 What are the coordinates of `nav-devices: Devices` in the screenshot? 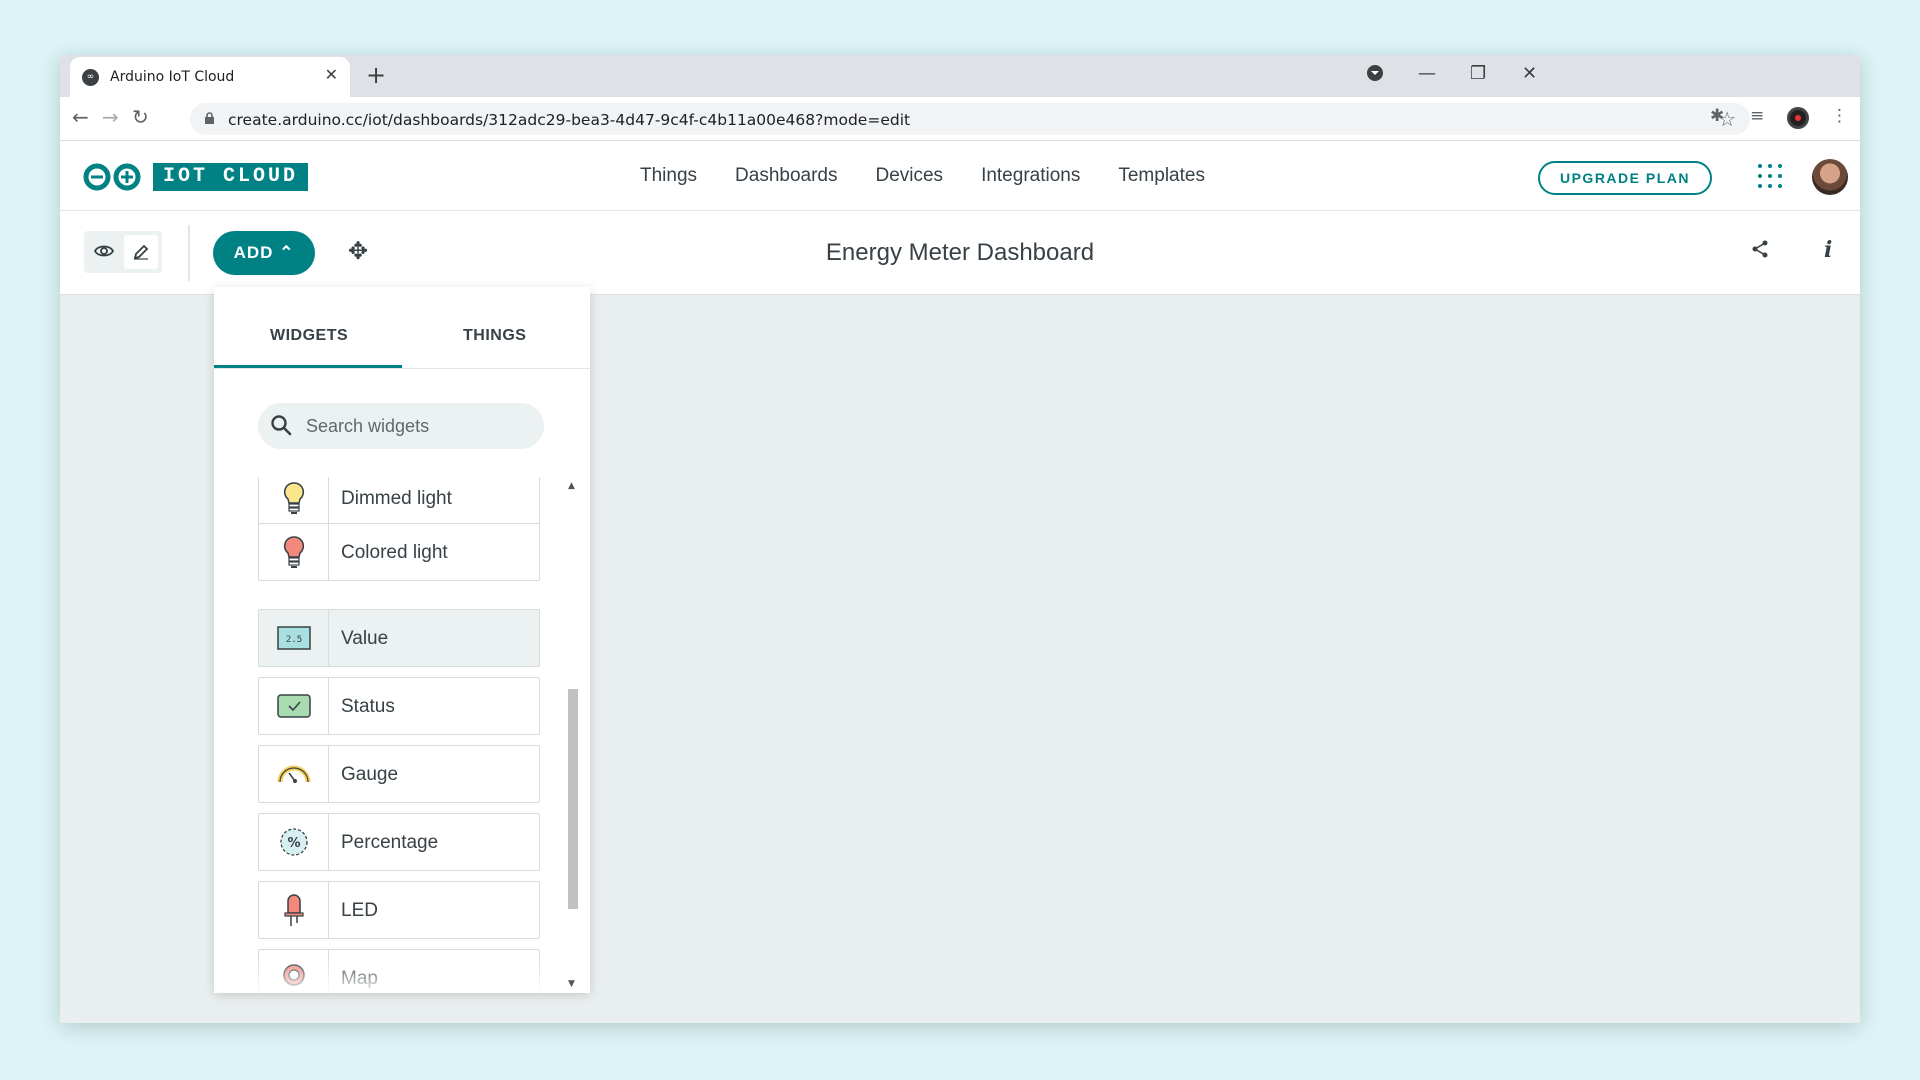 It's located at (909, 176).